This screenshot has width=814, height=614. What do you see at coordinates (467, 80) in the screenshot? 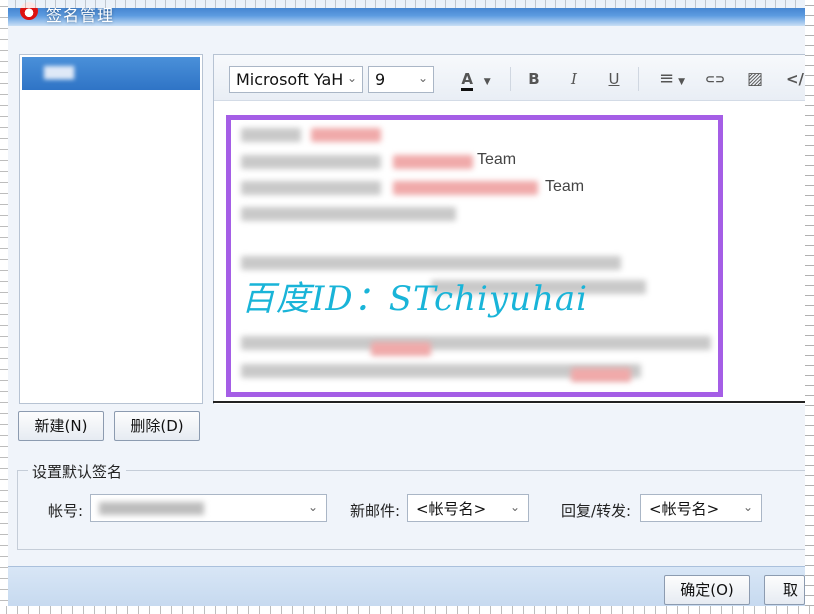
I see `font-color-icon: A` at bounding box center [467, 80].